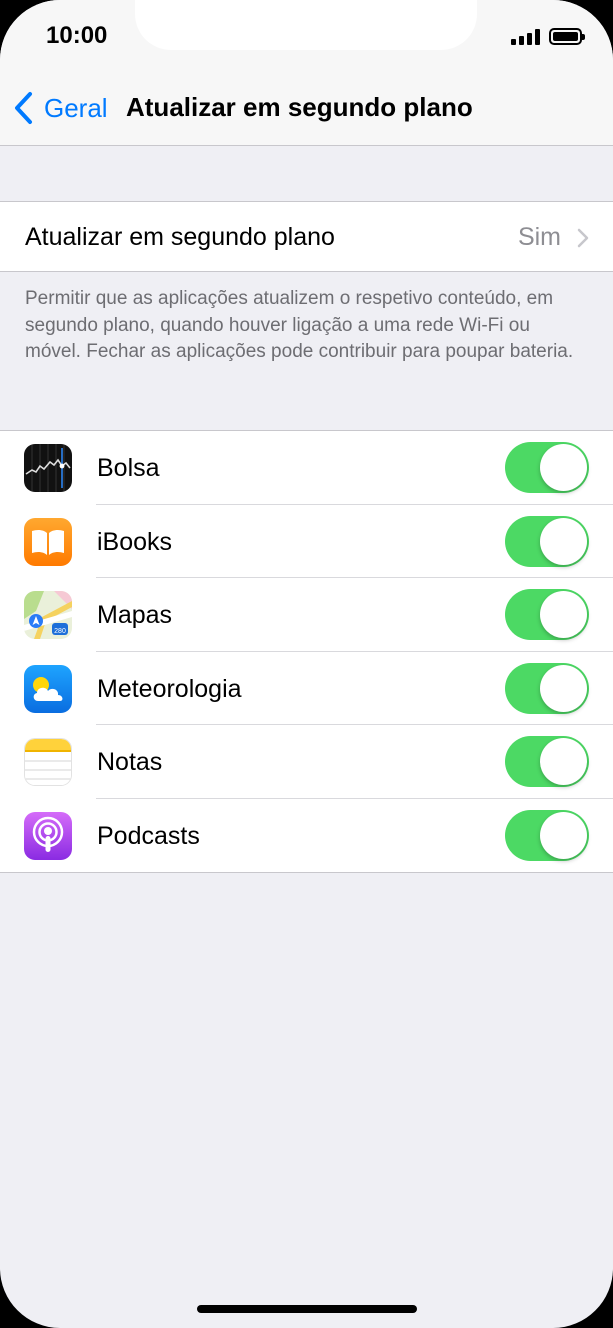  Describe the element at coordinates (583, 238) in the screenshot. I see `chevron-right-icon` at that location.